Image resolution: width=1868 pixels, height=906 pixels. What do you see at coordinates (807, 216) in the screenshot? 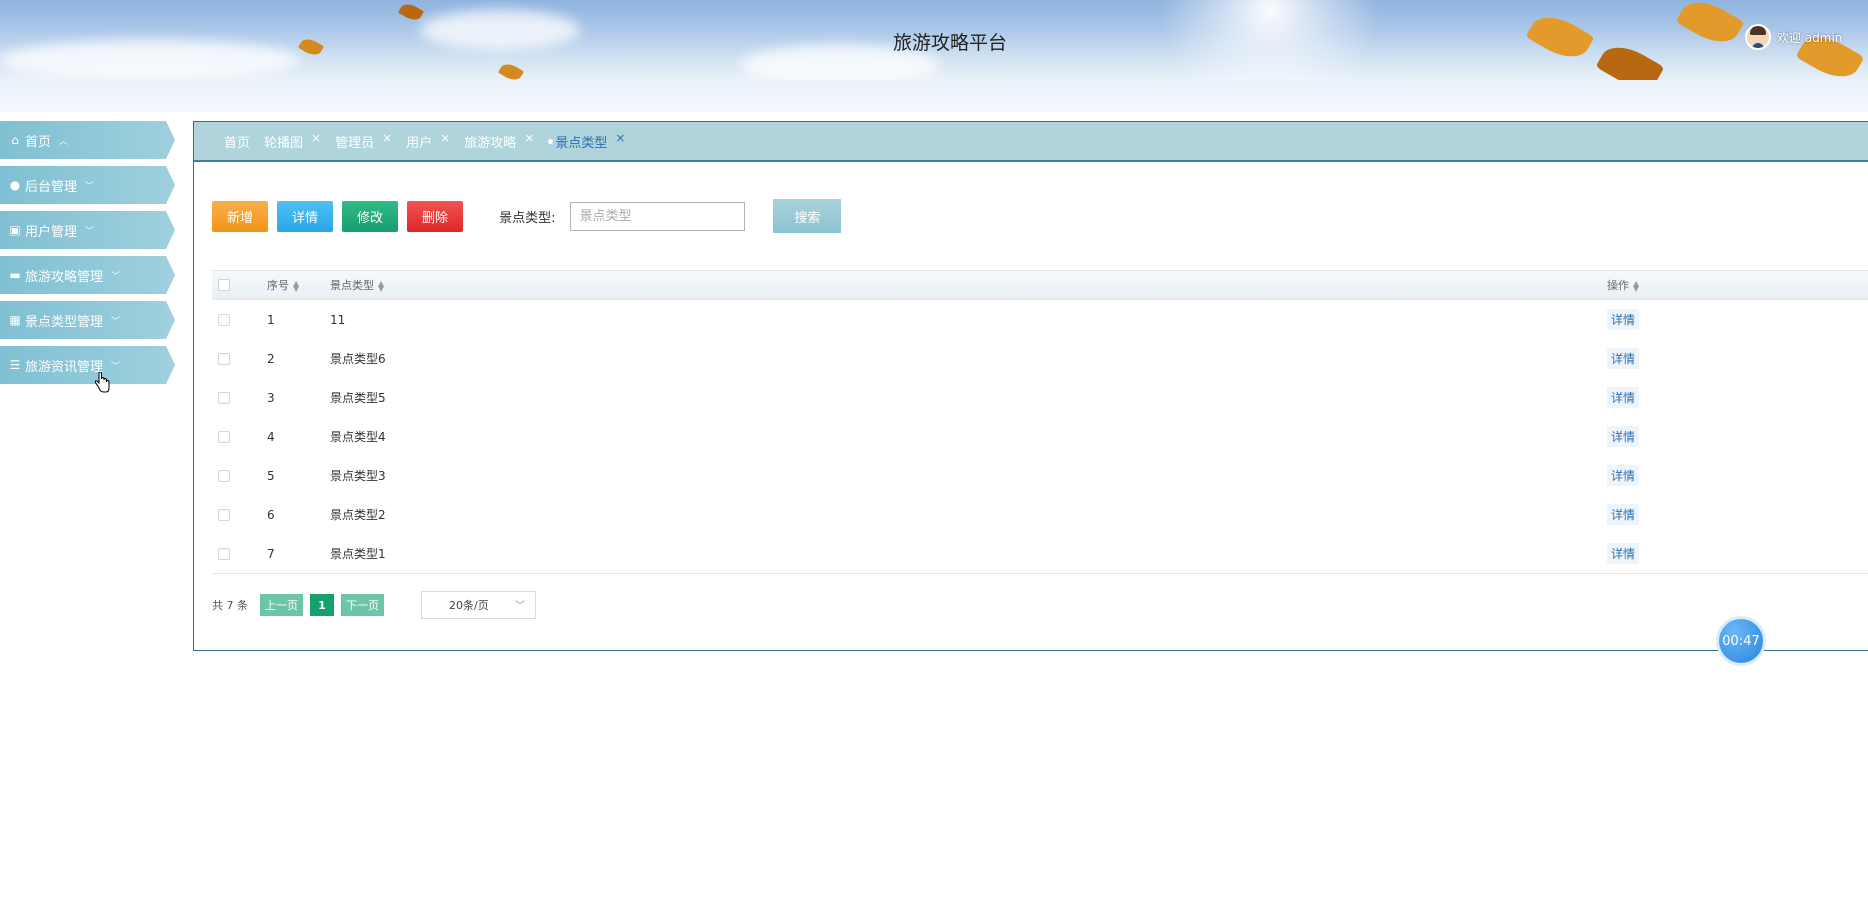
I see `search-button: 搜索` at bounding box center [807, 216].